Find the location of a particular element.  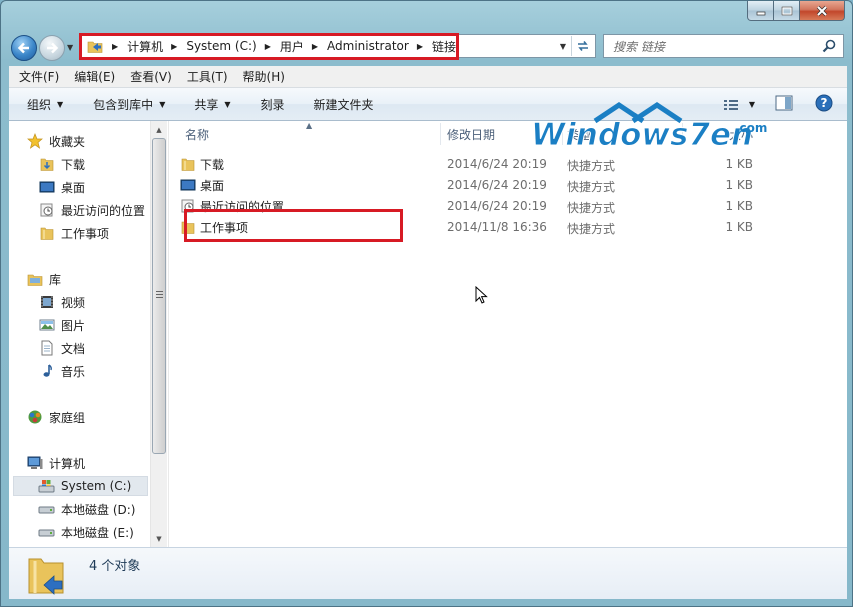

nav-libraries: 库 is located at coordinates (87, 279).